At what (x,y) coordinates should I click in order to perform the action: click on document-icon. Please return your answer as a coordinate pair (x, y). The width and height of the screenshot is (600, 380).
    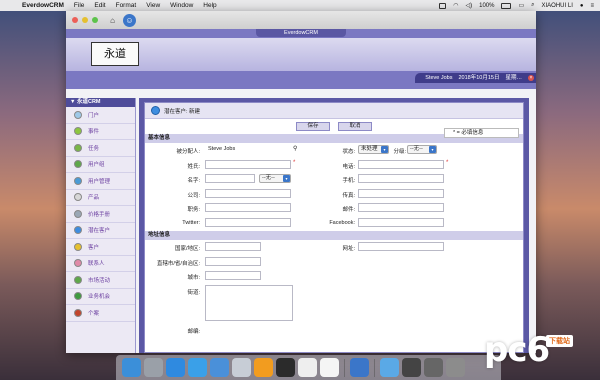
    Looking at the image, I should click on (329, 367).